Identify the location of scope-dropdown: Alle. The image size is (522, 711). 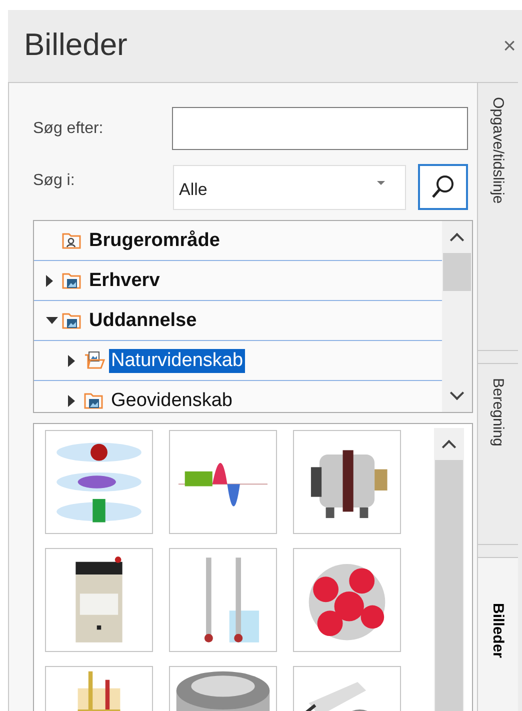
(289, 187).